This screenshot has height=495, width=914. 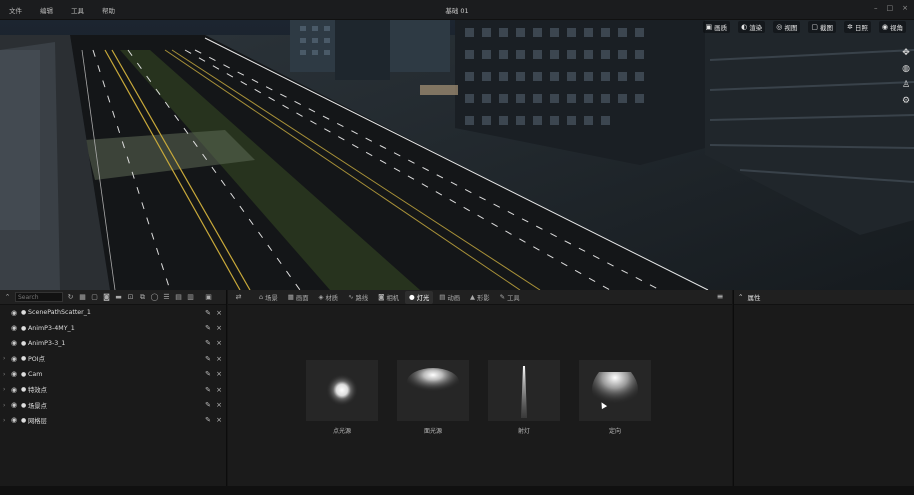 I want to click on folder-icon: ▬, so click(x=118, y=297).